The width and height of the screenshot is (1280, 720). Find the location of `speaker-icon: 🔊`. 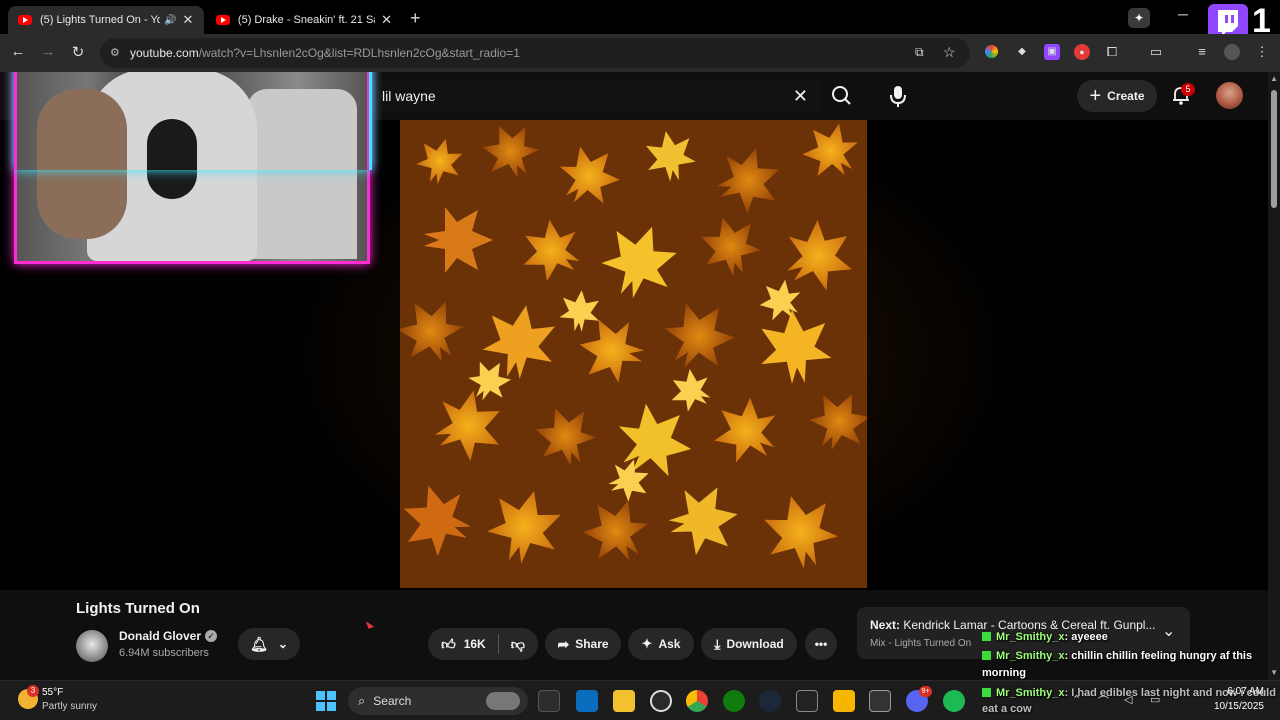

speaker-icon: 🔊 is located at coordinates (170, 20).